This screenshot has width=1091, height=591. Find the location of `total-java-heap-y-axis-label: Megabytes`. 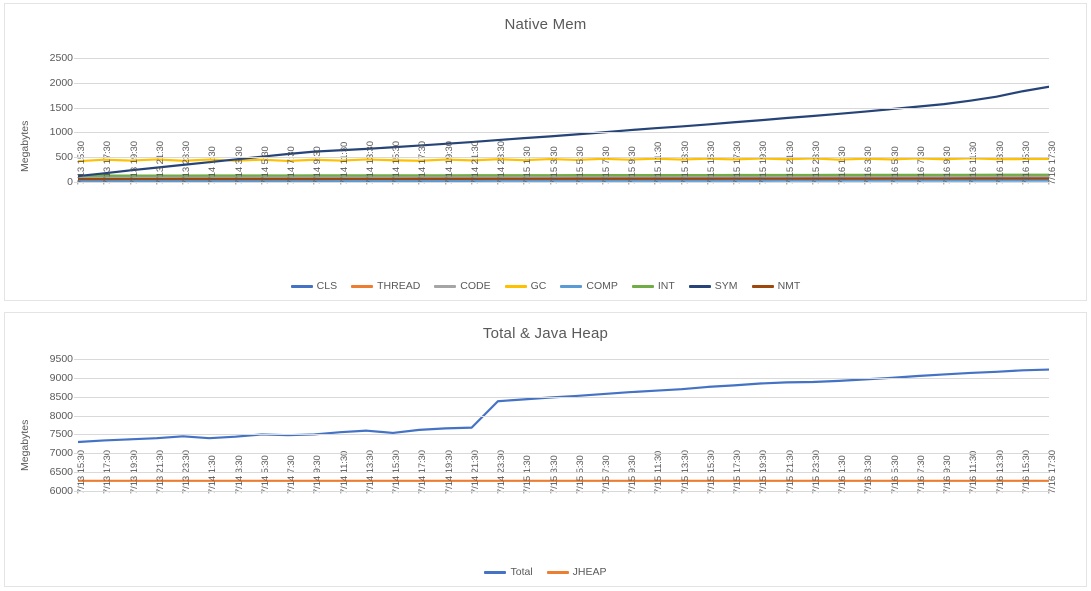

total-java-heap-y-axis-label: Megabytes is located at coordinates (25, 445).